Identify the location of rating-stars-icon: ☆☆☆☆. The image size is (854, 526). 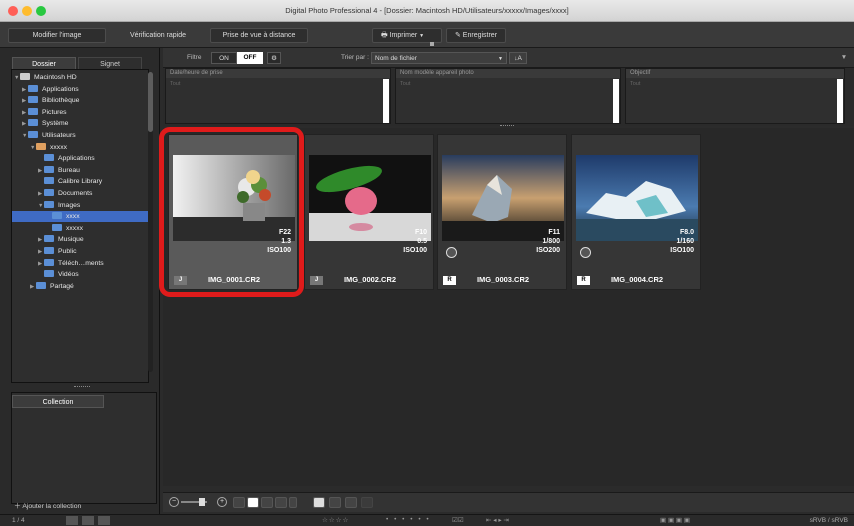
(352, 520).